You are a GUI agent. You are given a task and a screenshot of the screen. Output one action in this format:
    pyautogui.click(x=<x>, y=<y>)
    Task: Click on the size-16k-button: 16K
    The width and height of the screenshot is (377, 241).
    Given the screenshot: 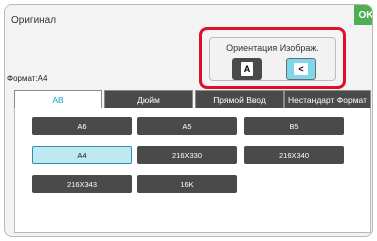 What is the action you would take?
    pyautogui.click(x=187, y=184)
    